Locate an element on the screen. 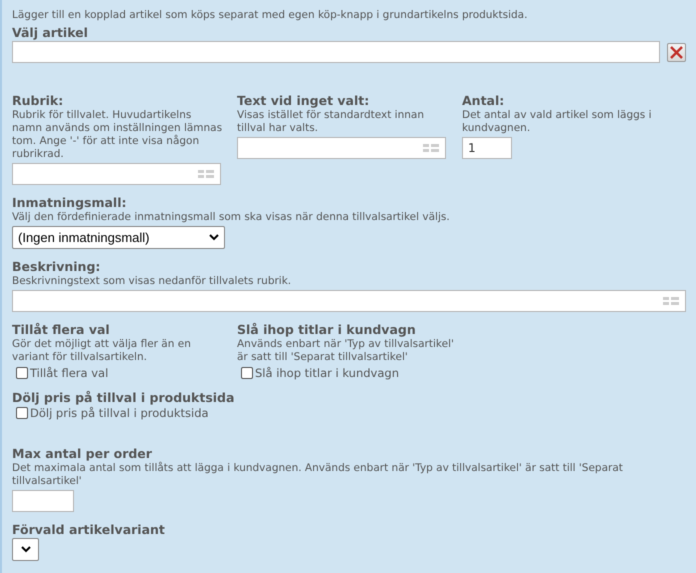 The width and height of the screenshot is (696, 573). article-field is located at coordinates (336, 52).